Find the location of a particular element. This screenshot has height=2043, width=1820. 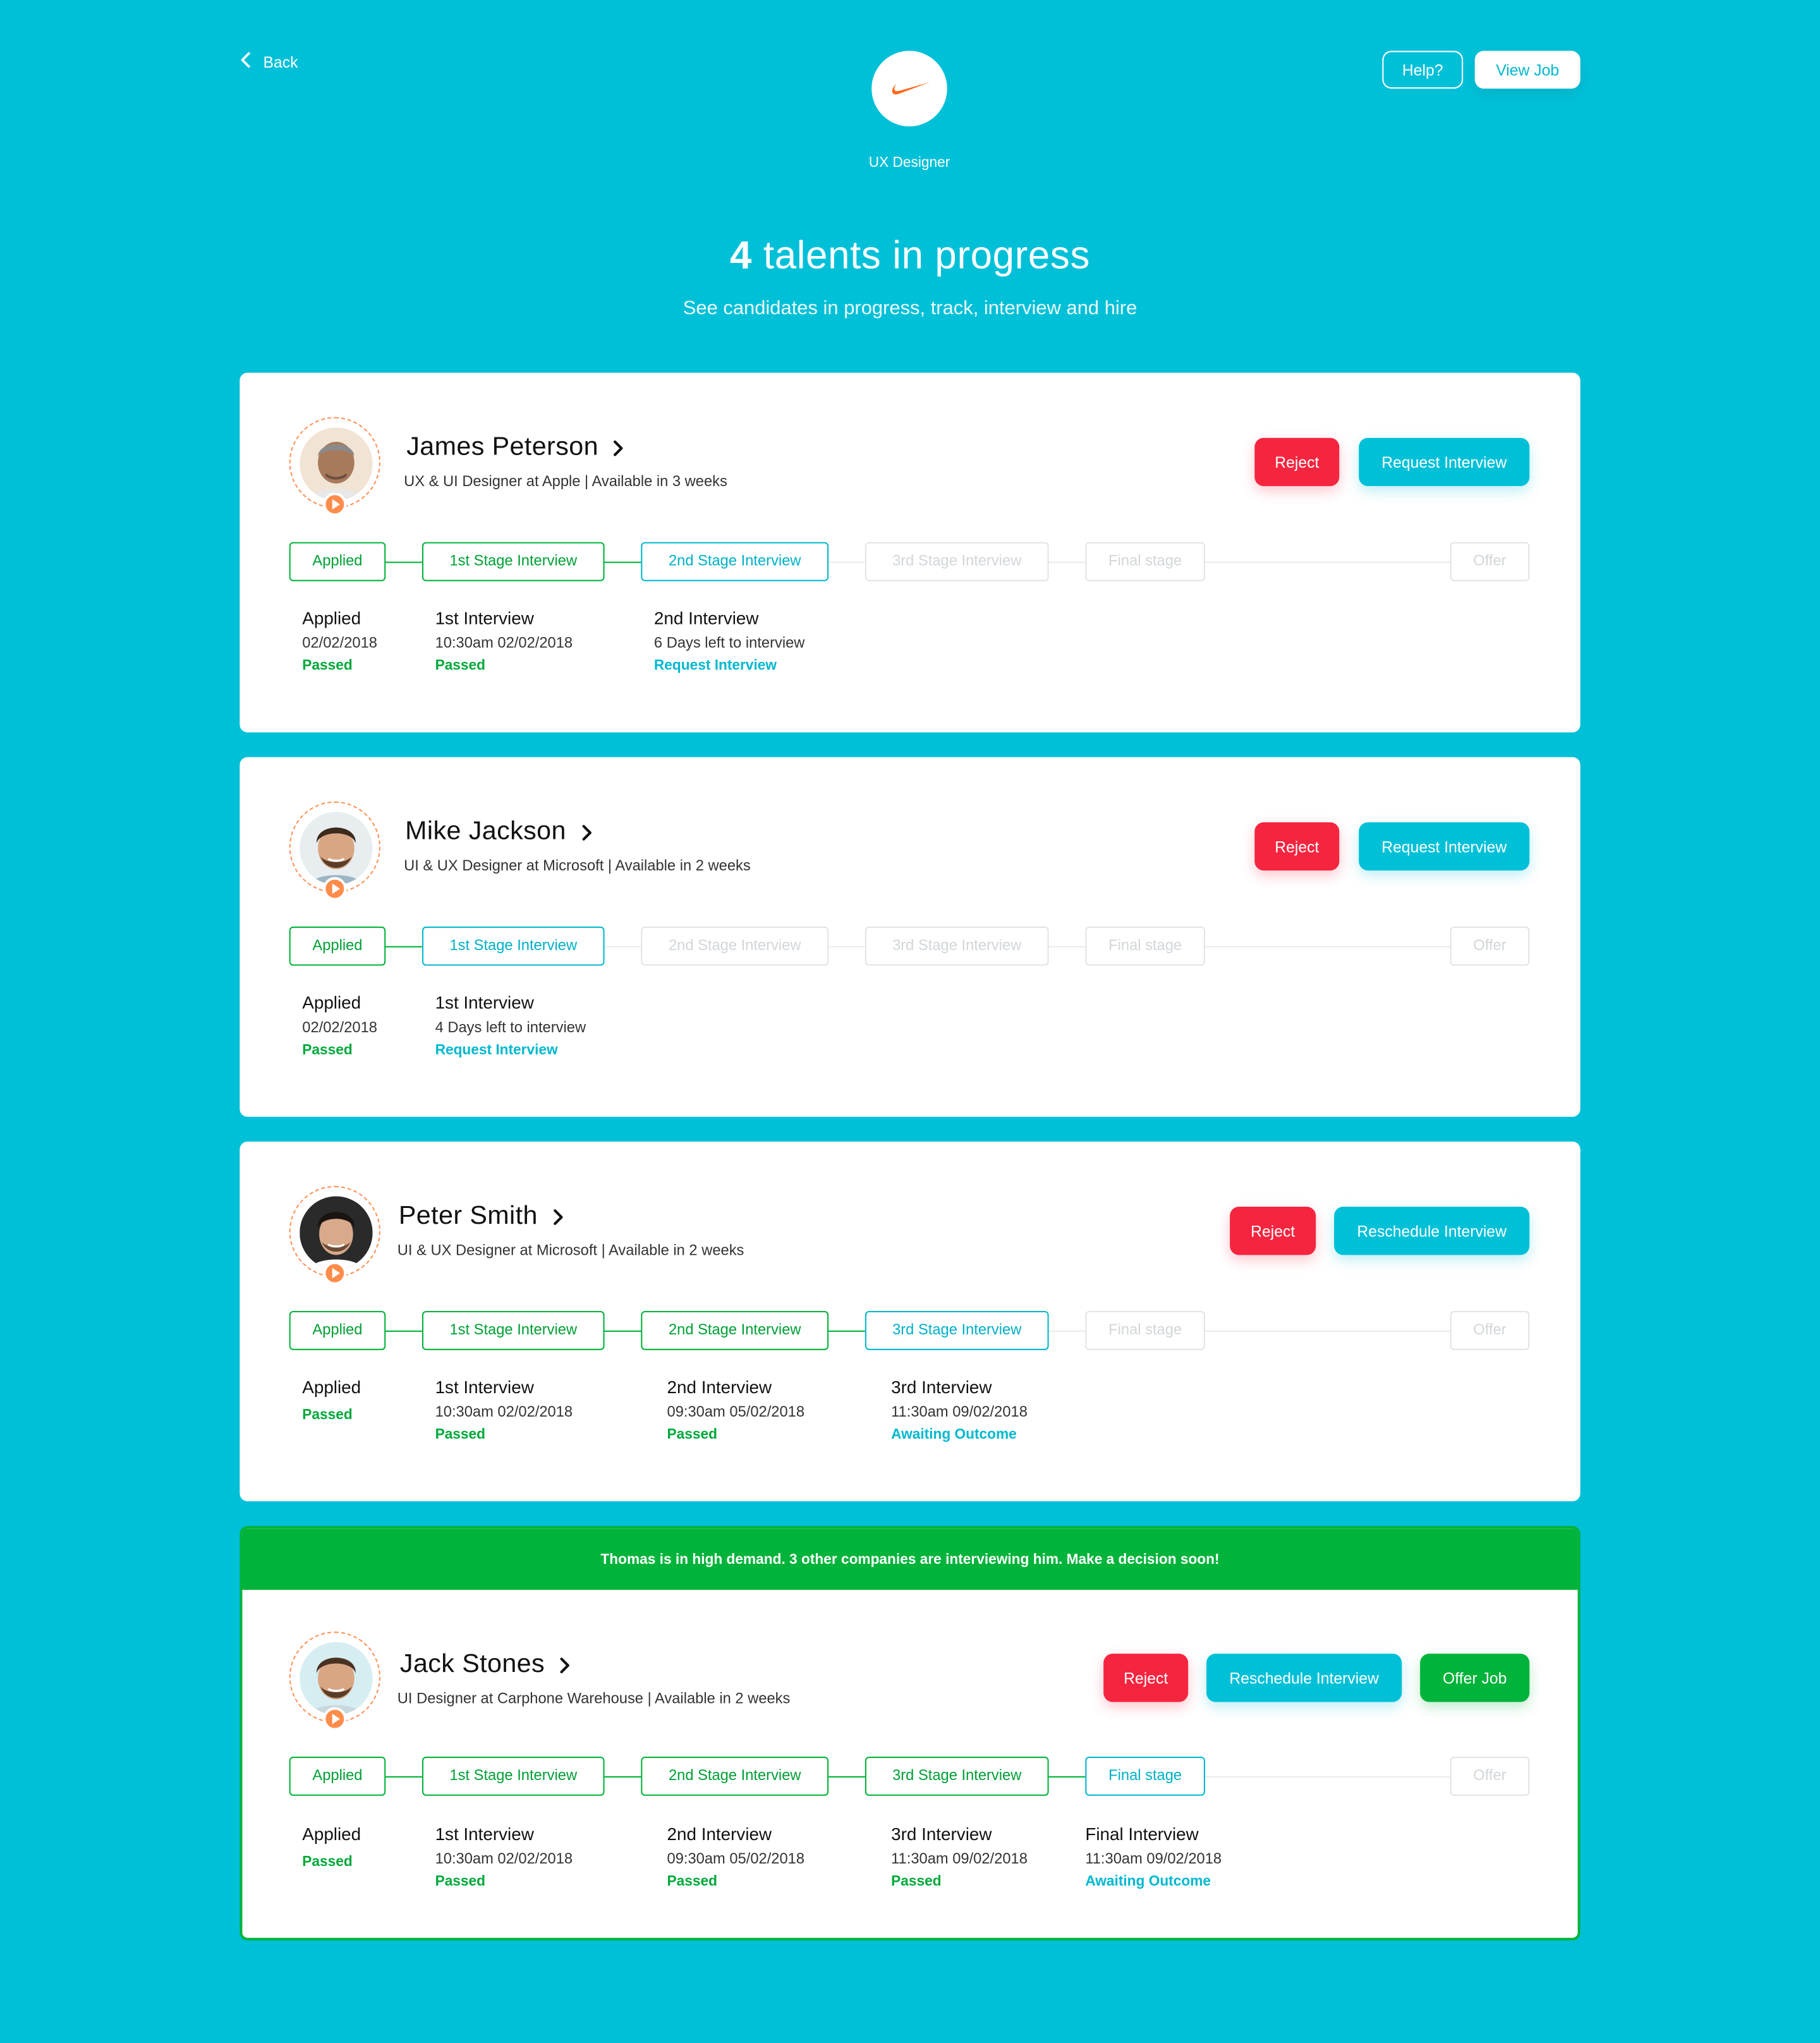

company-logo is located at coordinates (909, 88).